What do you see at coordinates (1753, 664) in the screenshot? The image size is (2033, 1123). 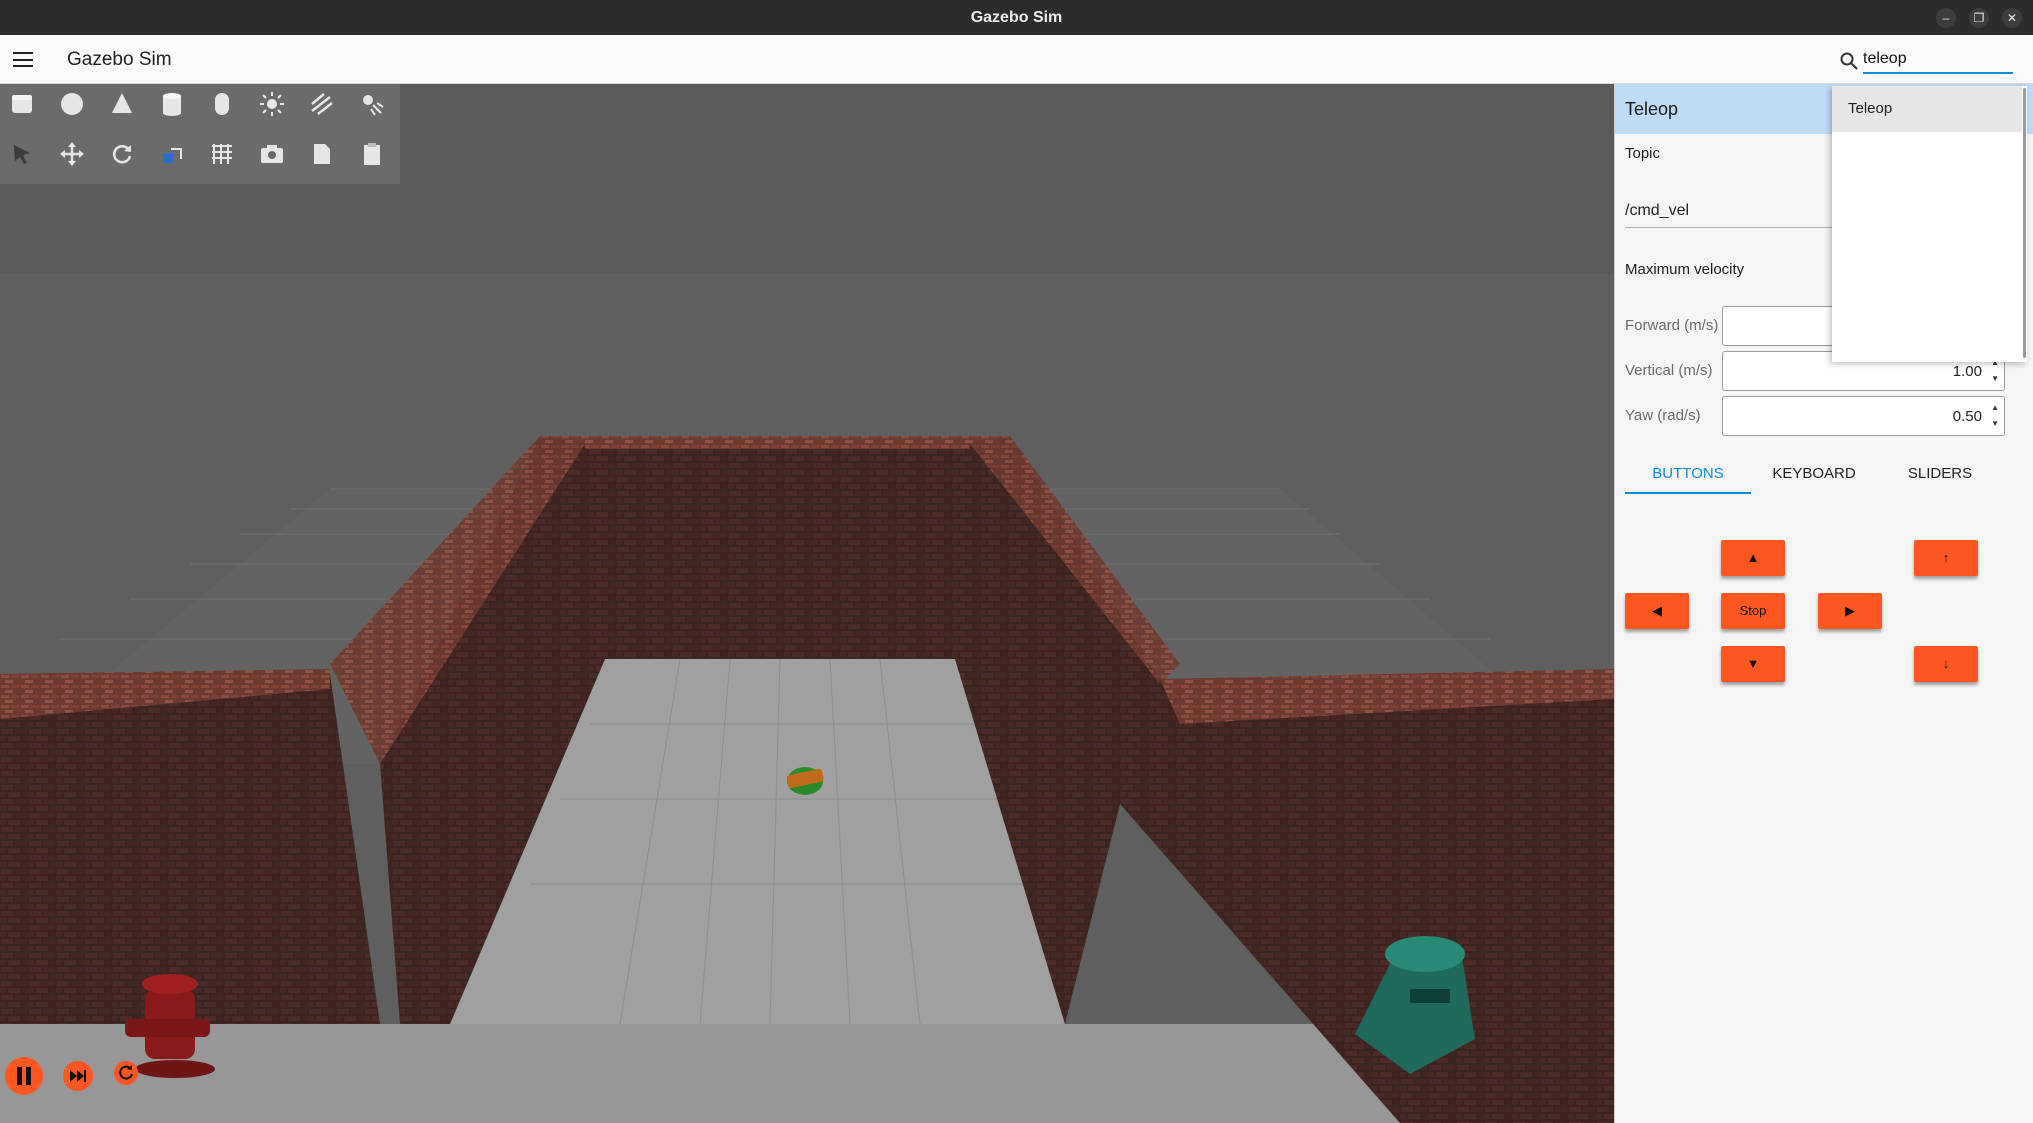 I see `backward-button: ▼` at bounding box center [1753, 664].